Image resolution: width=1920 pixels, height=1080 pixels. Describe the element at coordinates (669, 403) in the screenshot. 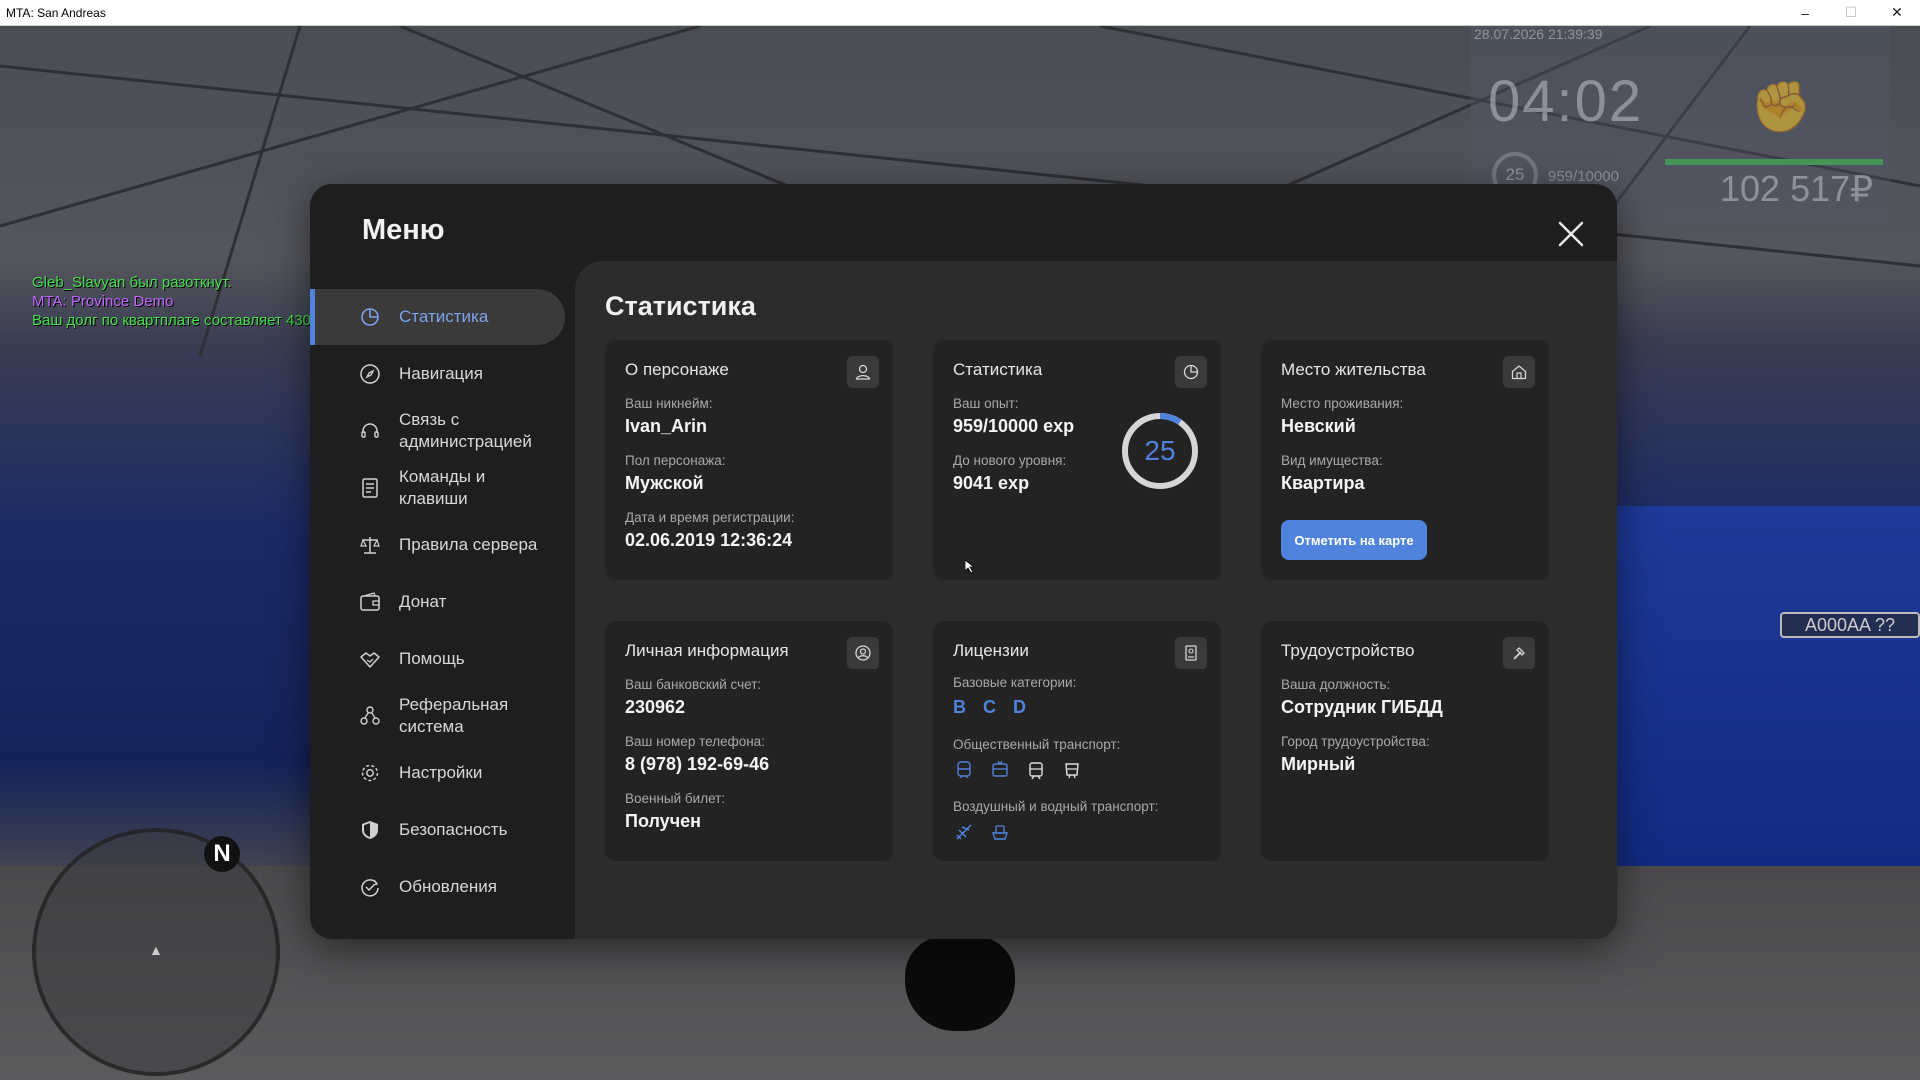

I see `nickname-label: Ваш никнейм:` at that location.